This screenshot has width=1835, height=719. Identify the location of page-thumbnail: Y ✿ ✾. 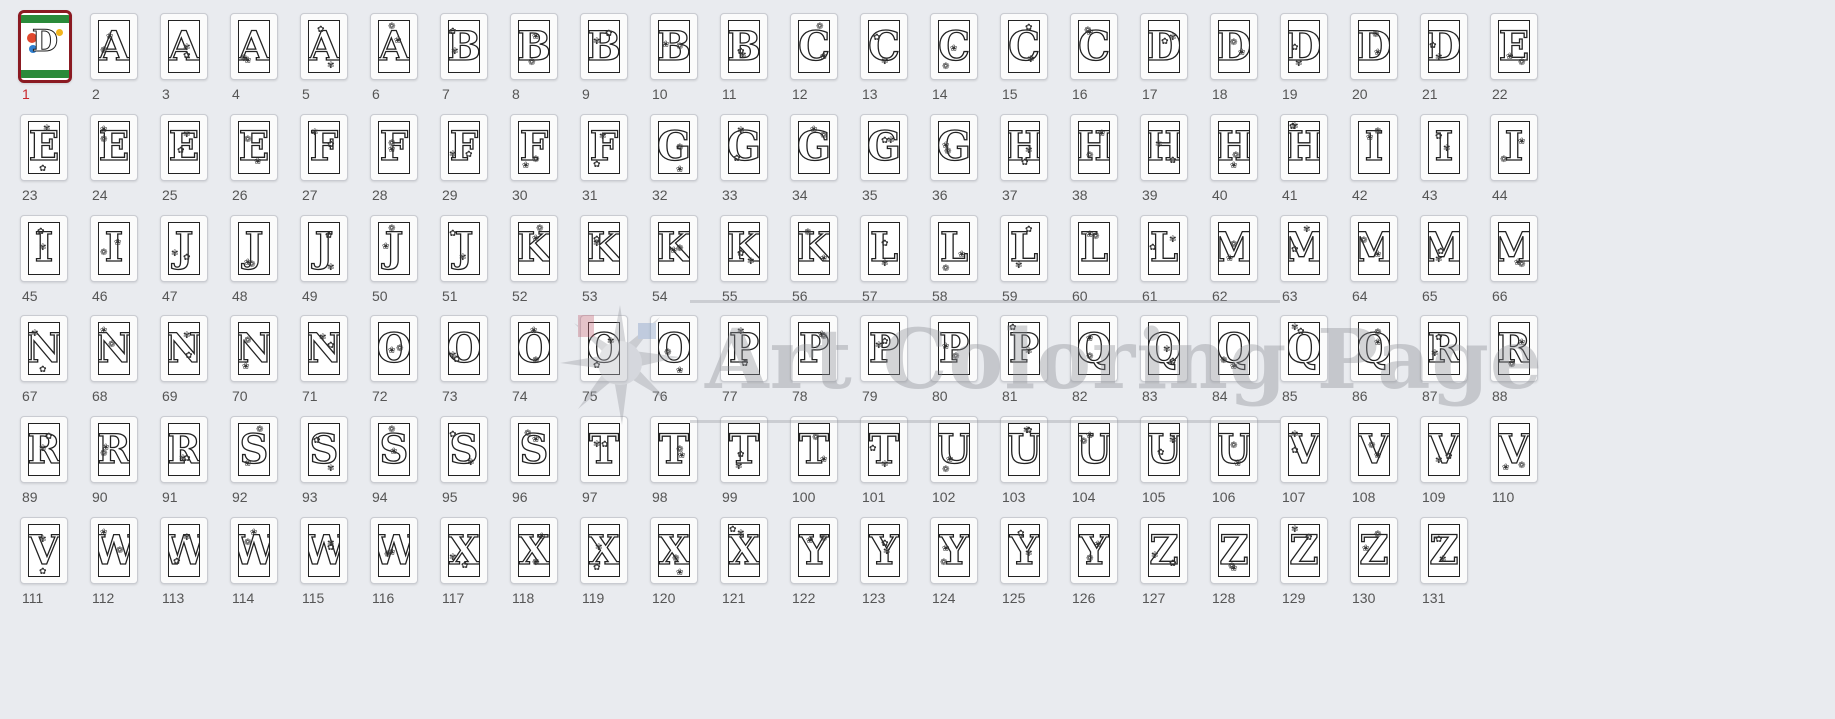
(1024, 550).